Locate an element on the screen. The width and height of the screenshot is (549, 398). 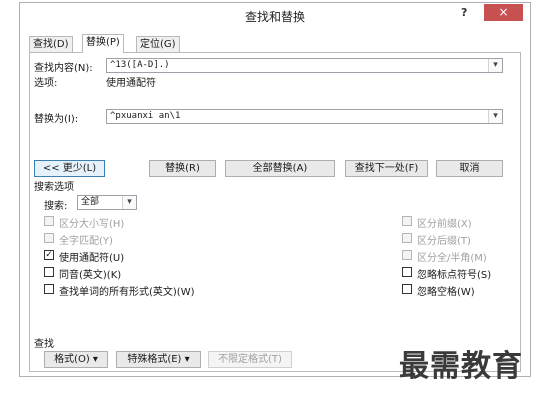
options-value: 使用通配符 is located at coordinates (131, 83).